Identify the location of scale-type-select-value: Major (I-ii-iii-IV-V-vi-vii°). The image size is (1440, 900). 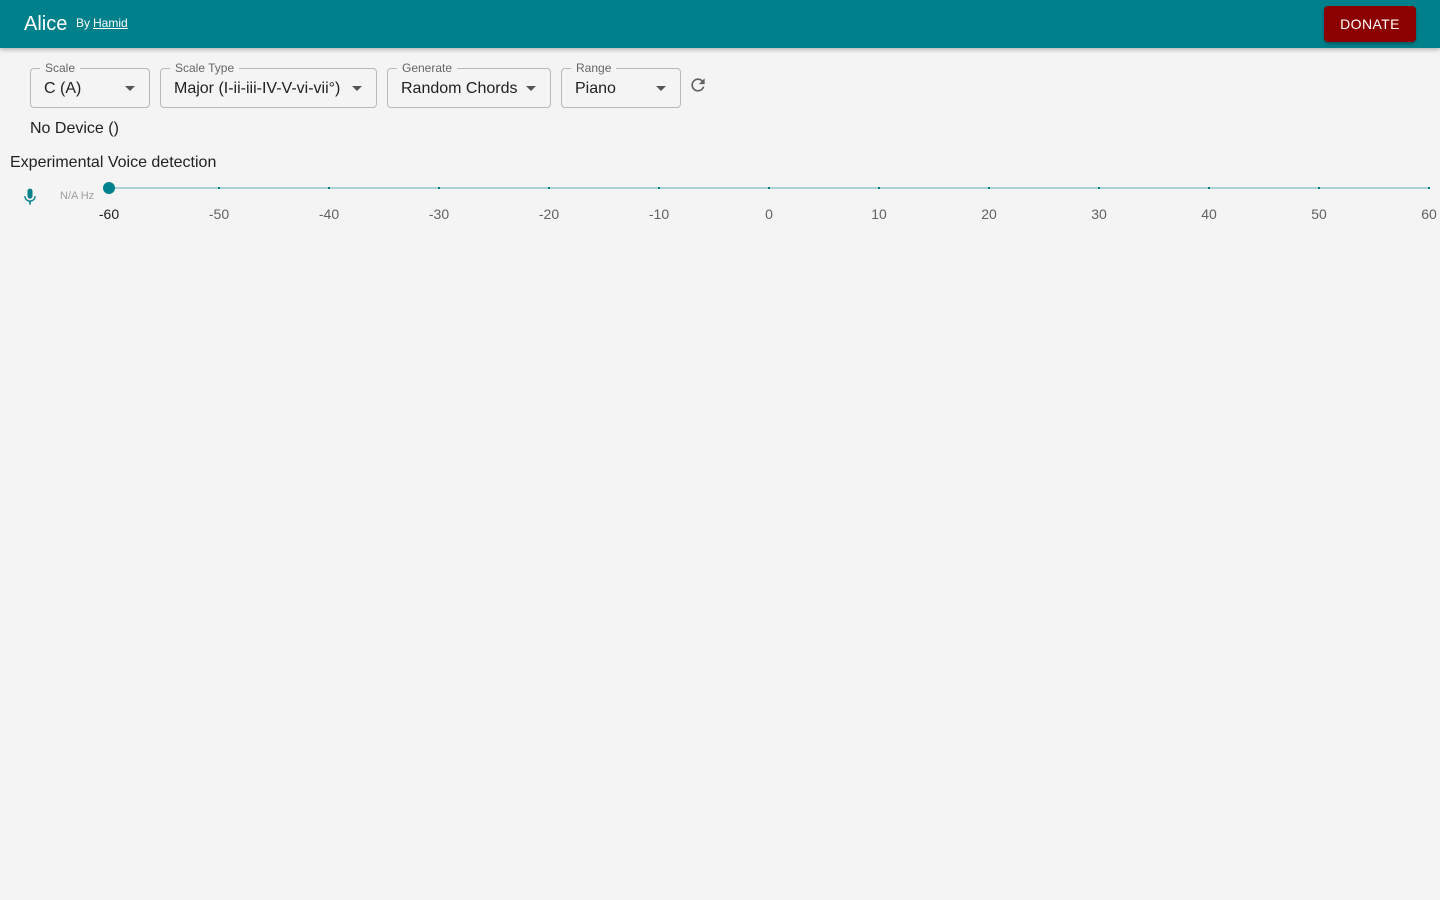
(257, 88).